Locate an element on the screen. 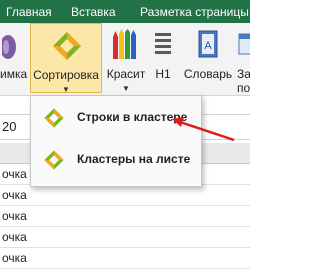  dictionary-icon: A is located at coordinates (208, 44).